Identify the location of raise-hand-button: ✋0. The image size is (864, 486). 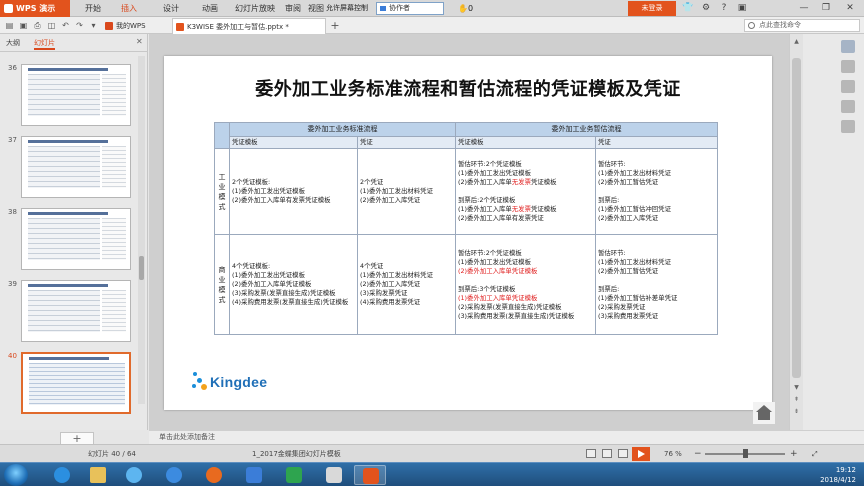
(471, 8).